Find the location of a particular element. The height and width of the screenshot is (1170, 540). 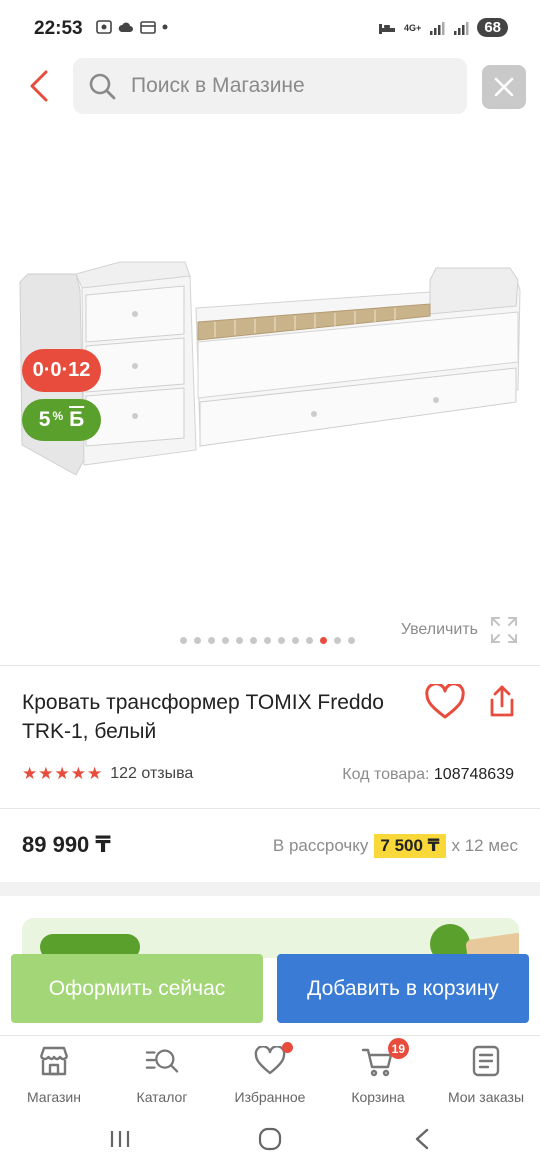

search-input is located at coordinates (291, 86).